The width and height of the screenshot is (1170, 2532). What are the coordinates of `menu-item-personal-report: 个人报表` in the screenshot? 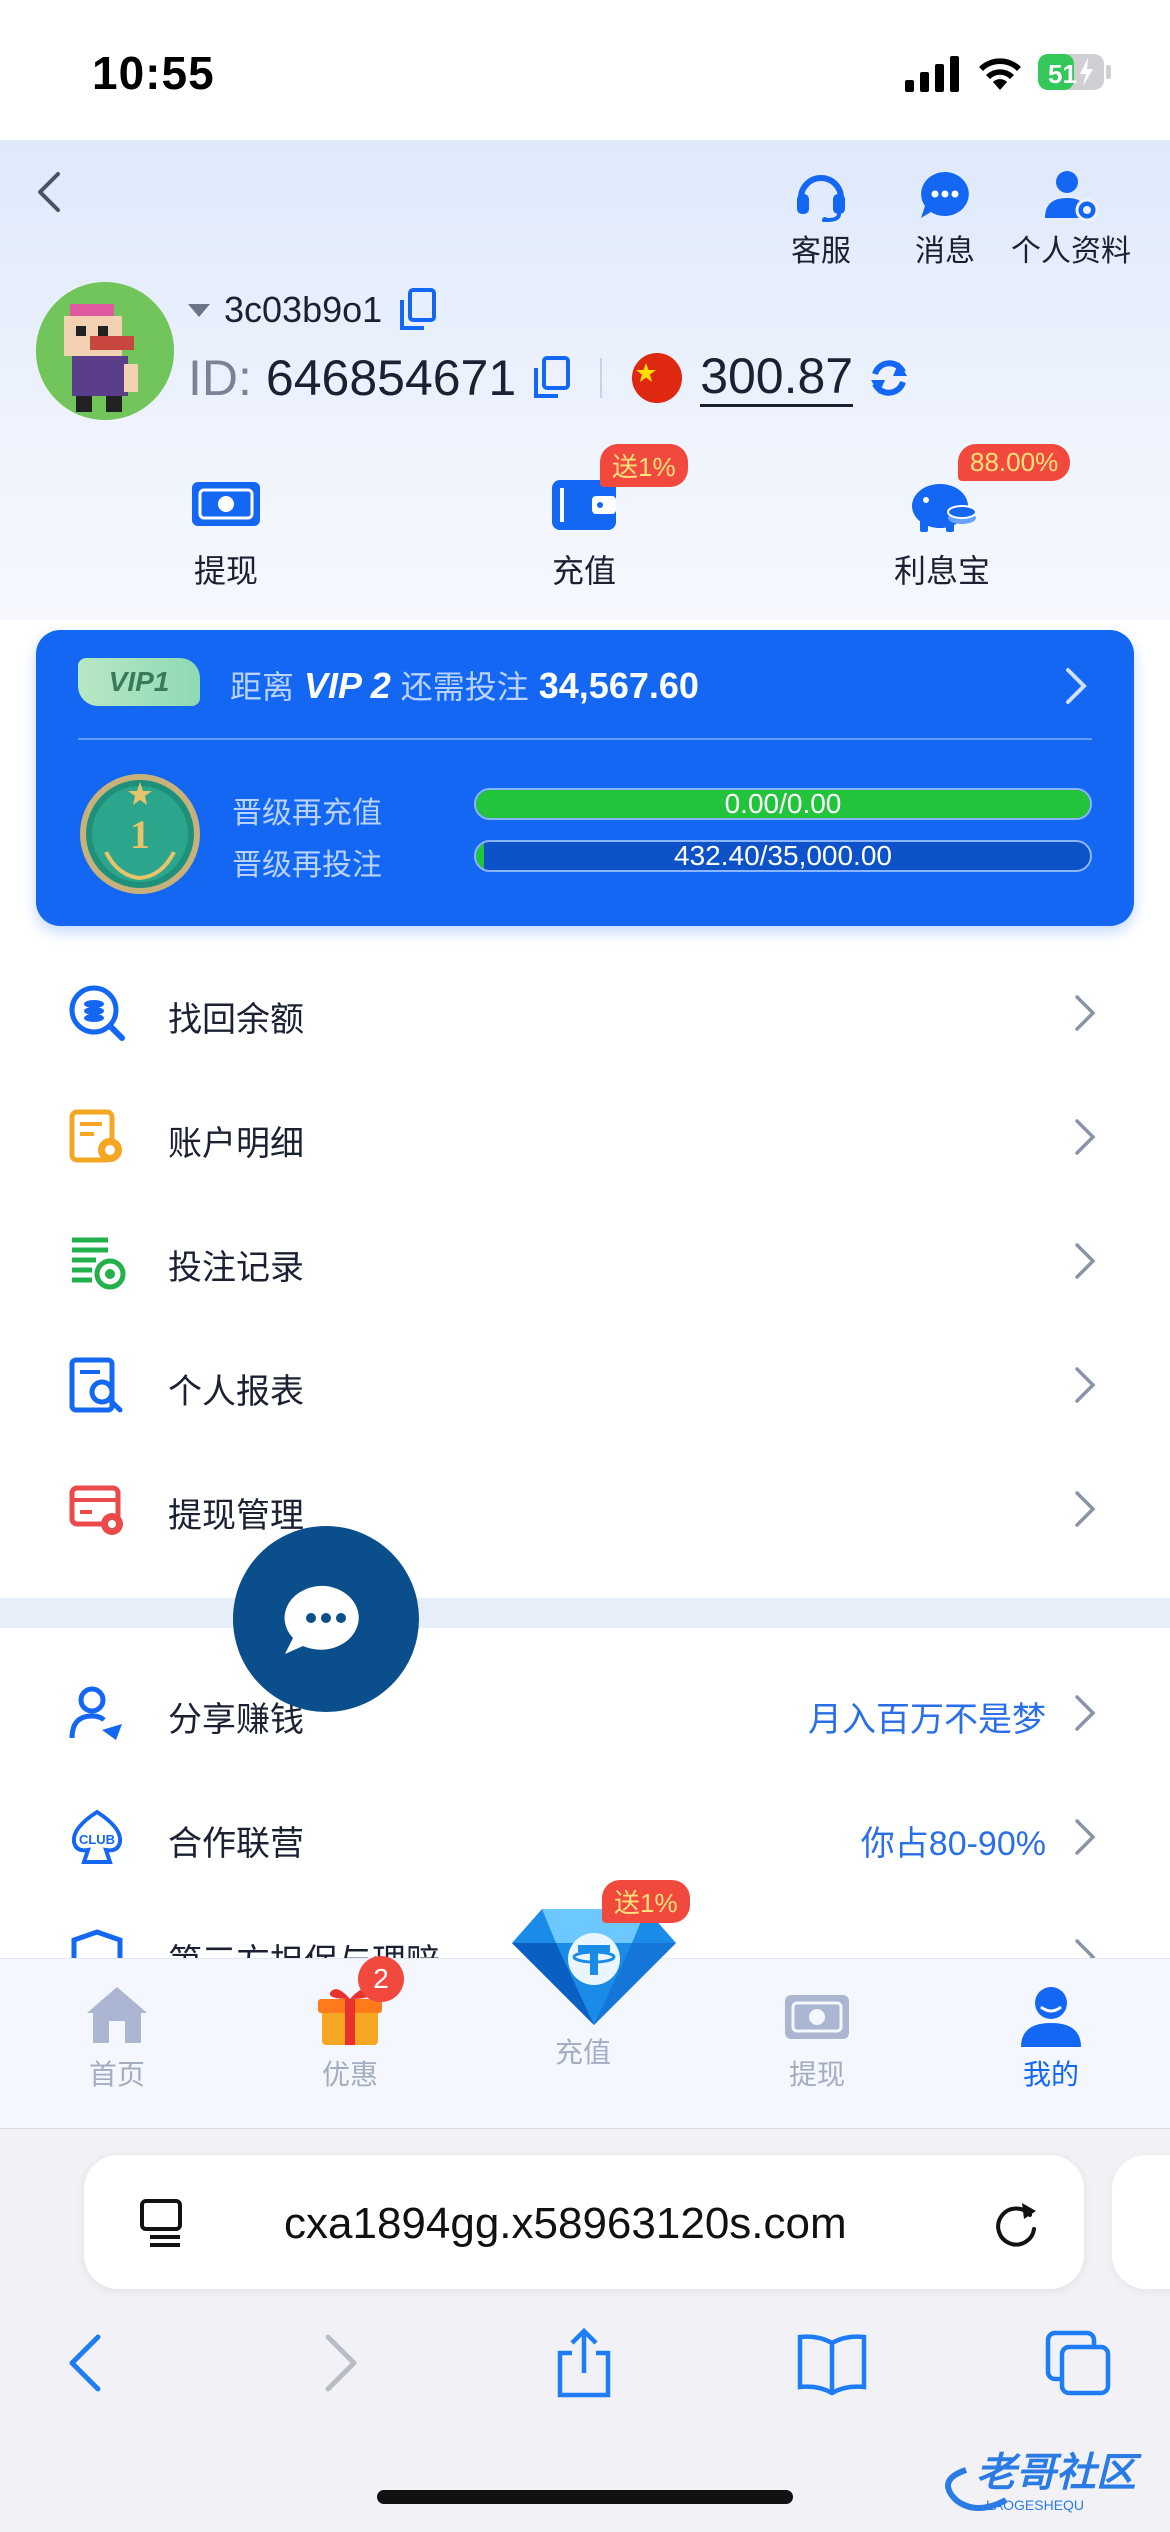 It's located at (585, 1384).